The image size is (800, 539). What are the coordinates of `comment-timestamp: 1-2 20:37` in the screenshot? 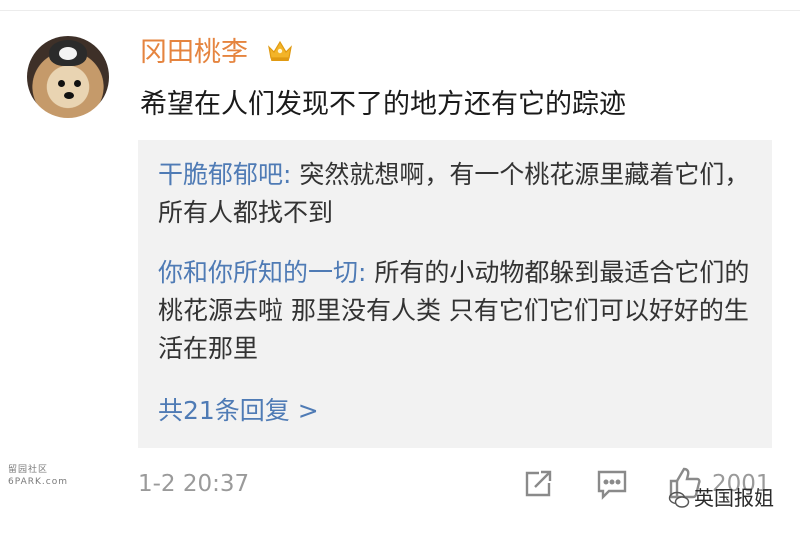 It's located at (194, 484).